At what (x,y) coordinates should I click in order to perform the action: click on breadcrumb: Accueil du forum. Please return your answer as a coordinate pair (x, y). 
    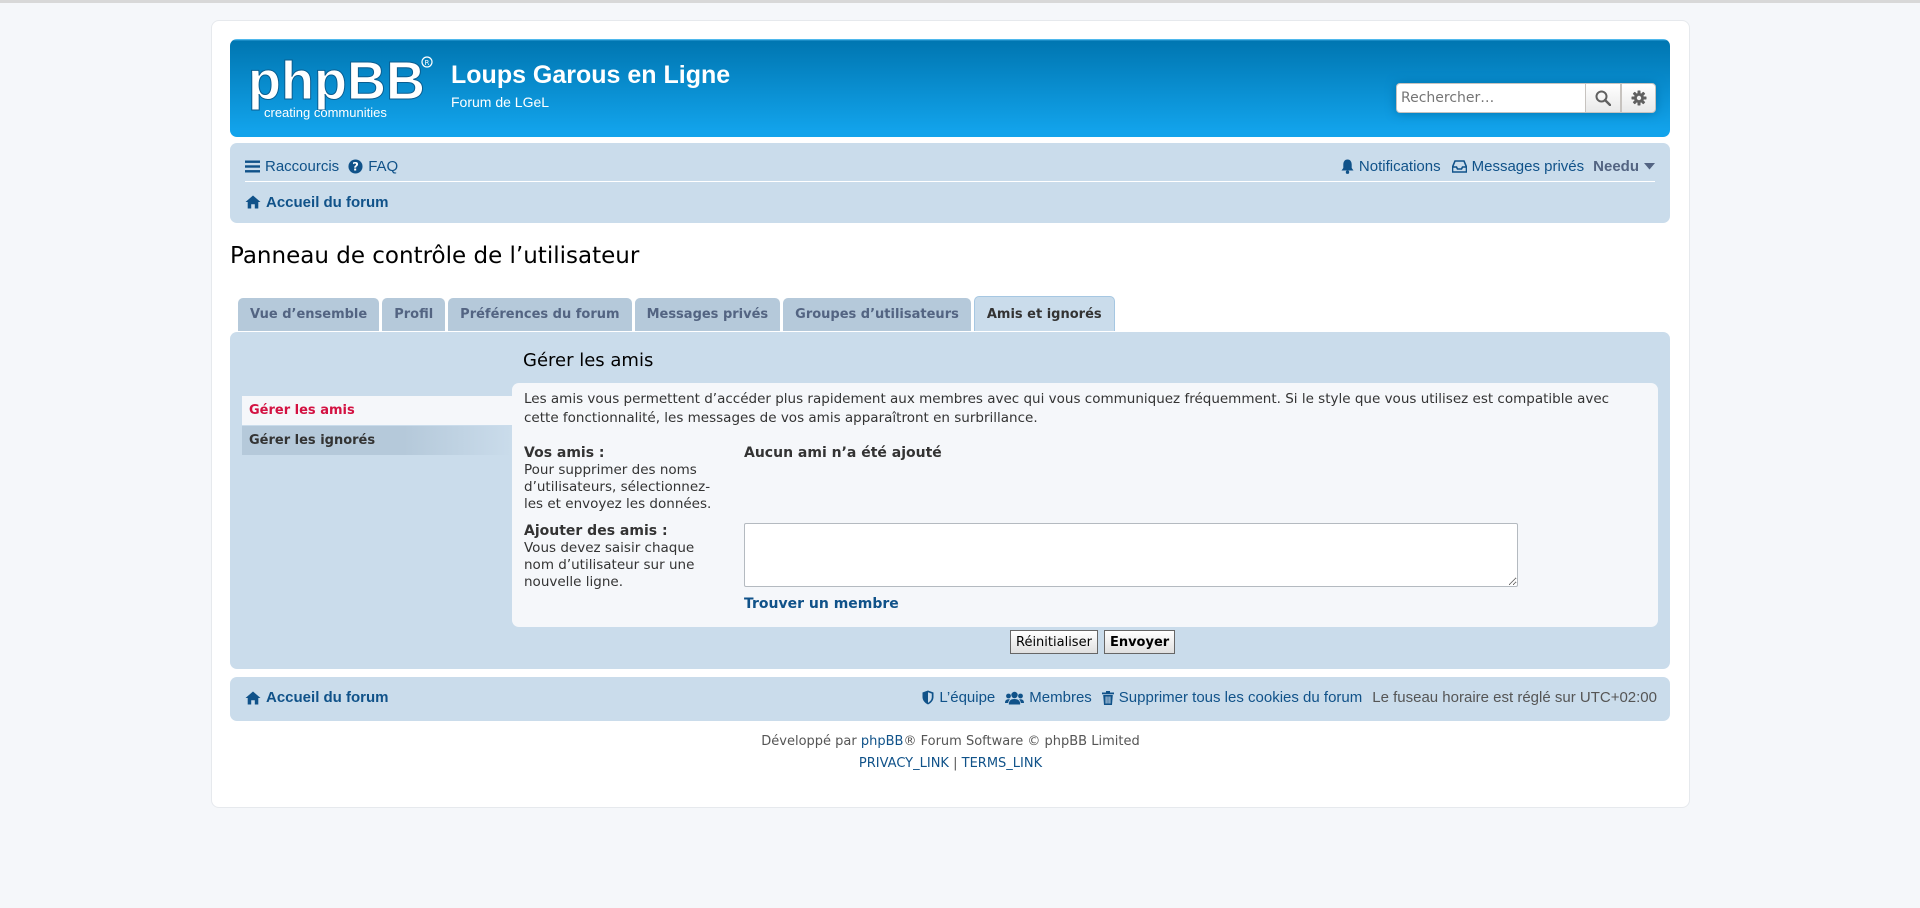
    Looking at the image, I should click on (317, 202).